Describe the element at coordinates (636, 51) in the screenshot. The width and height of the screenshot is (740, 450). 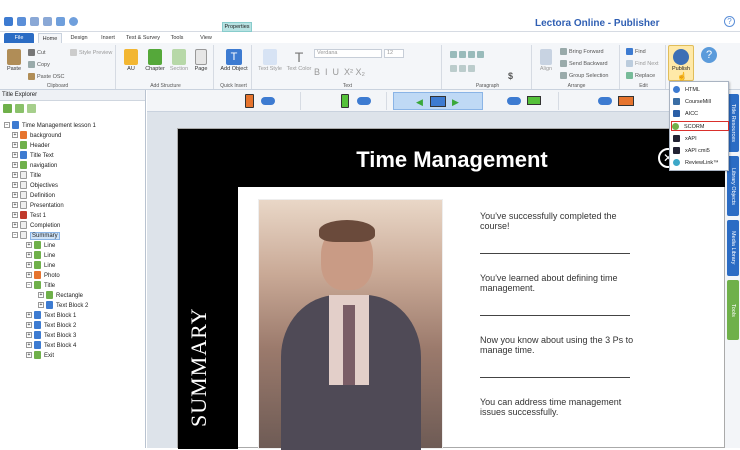
I see `find-button: Find` at that location.